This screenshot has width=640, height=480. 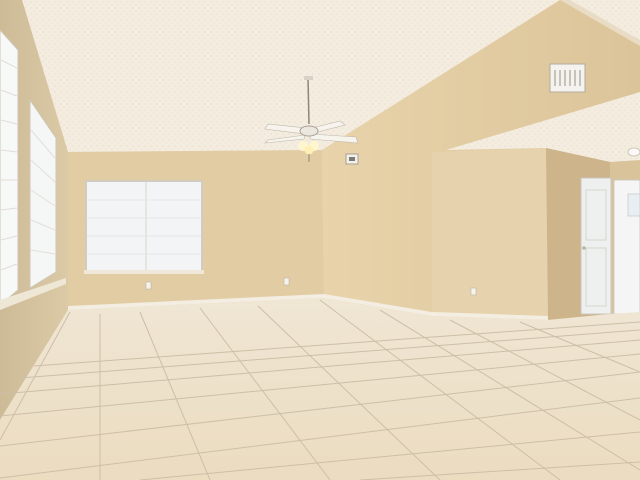 I want to click on left-window-front, so click(x=9, y=167).